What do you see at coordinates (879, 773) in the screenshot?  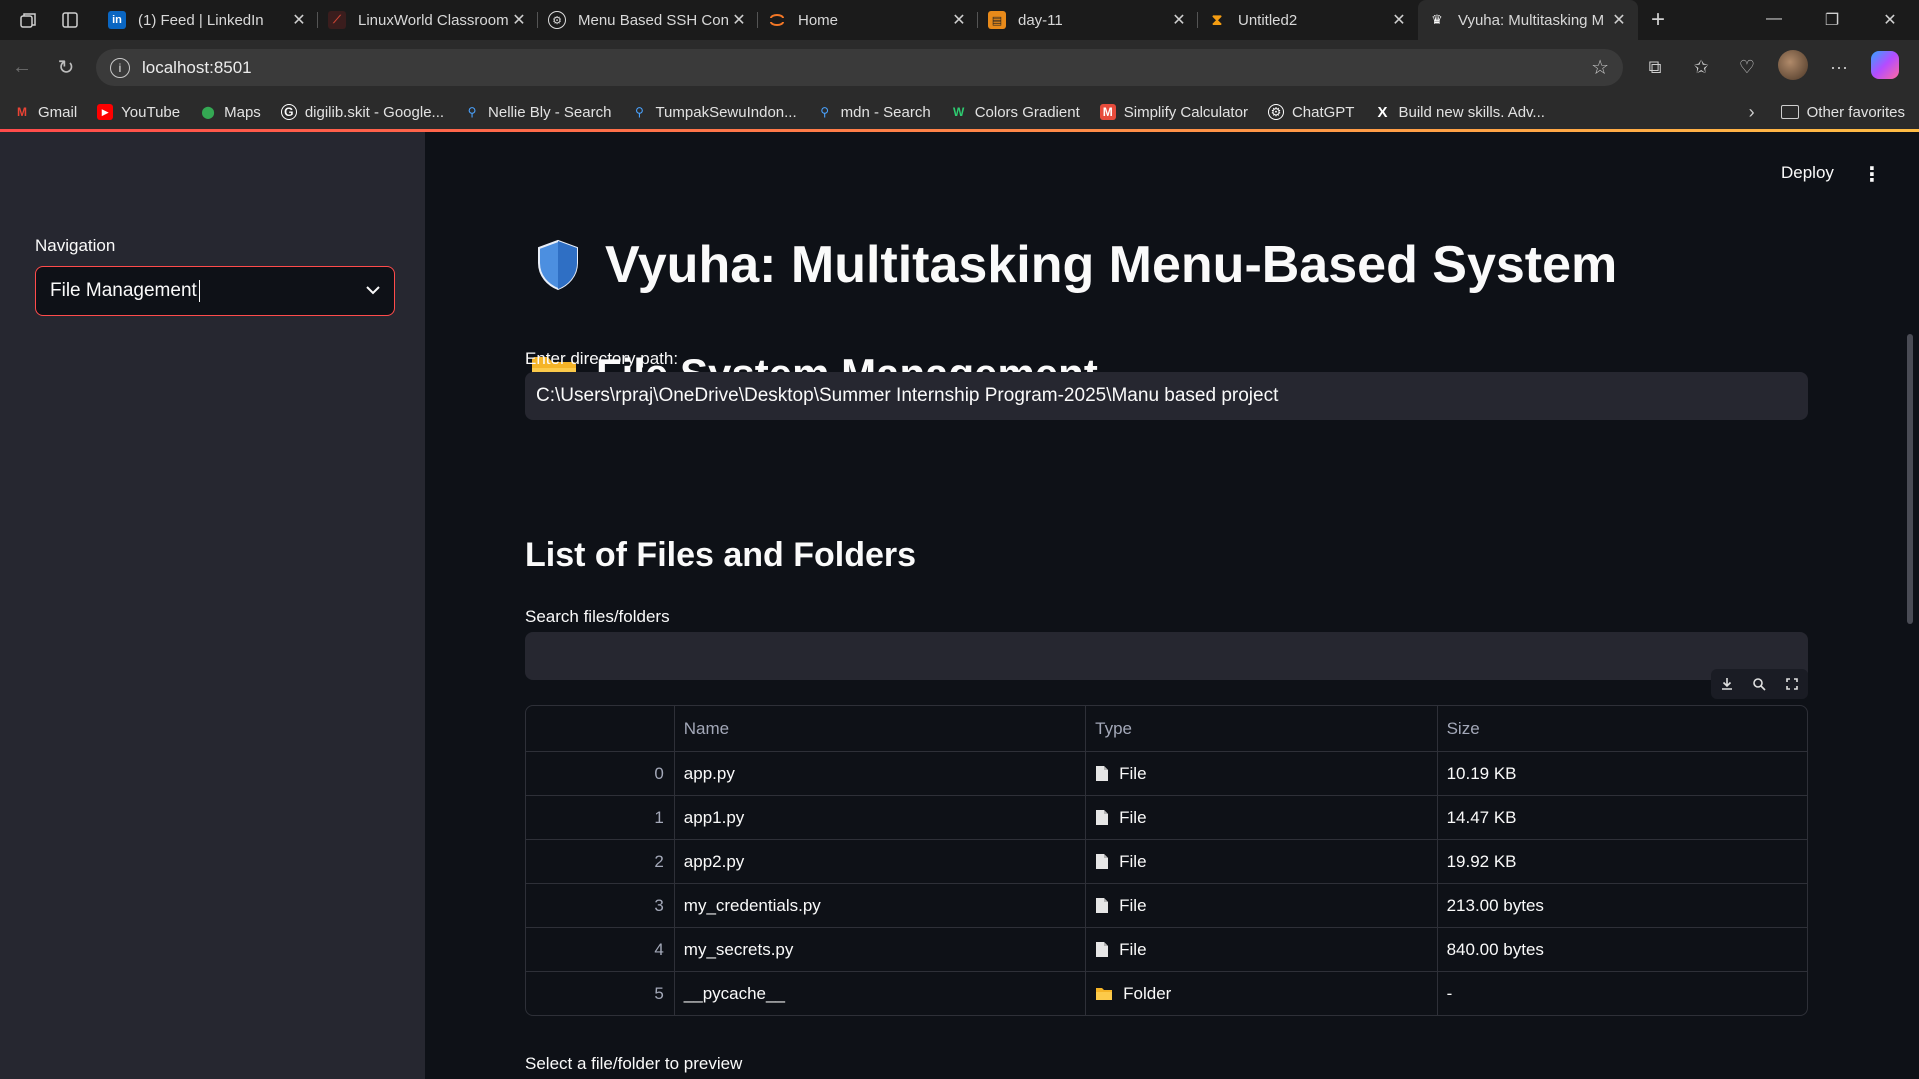 I see `name-cell: app.py` at bounding box center [879, 773].